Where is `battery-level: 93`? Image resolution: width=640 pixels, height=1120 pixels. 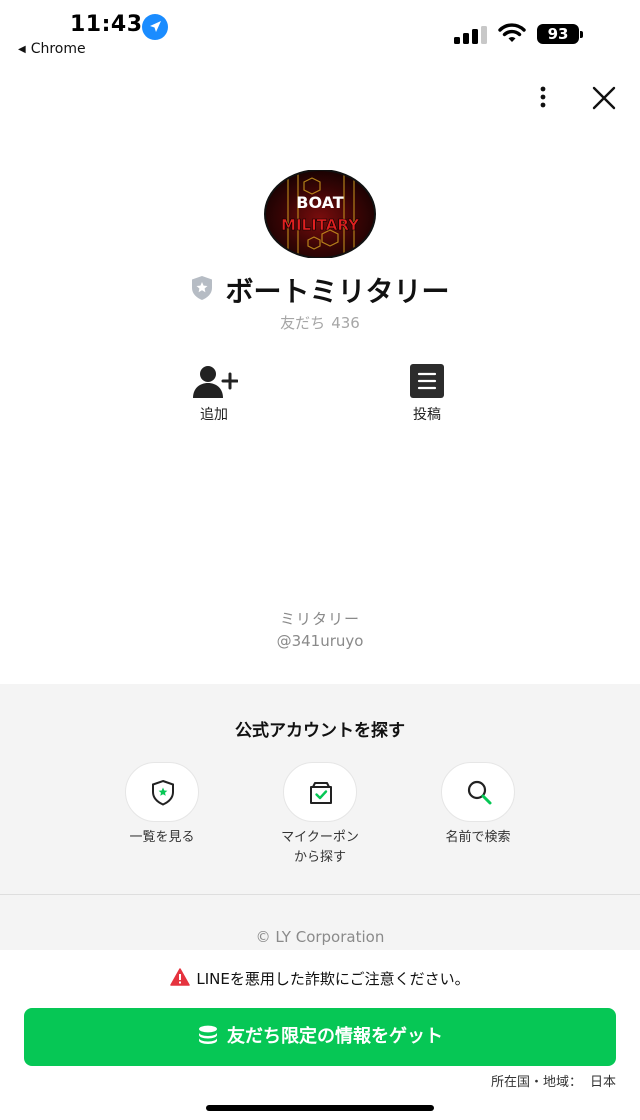 battery-level: 93 is located at coordinates (558, 34).